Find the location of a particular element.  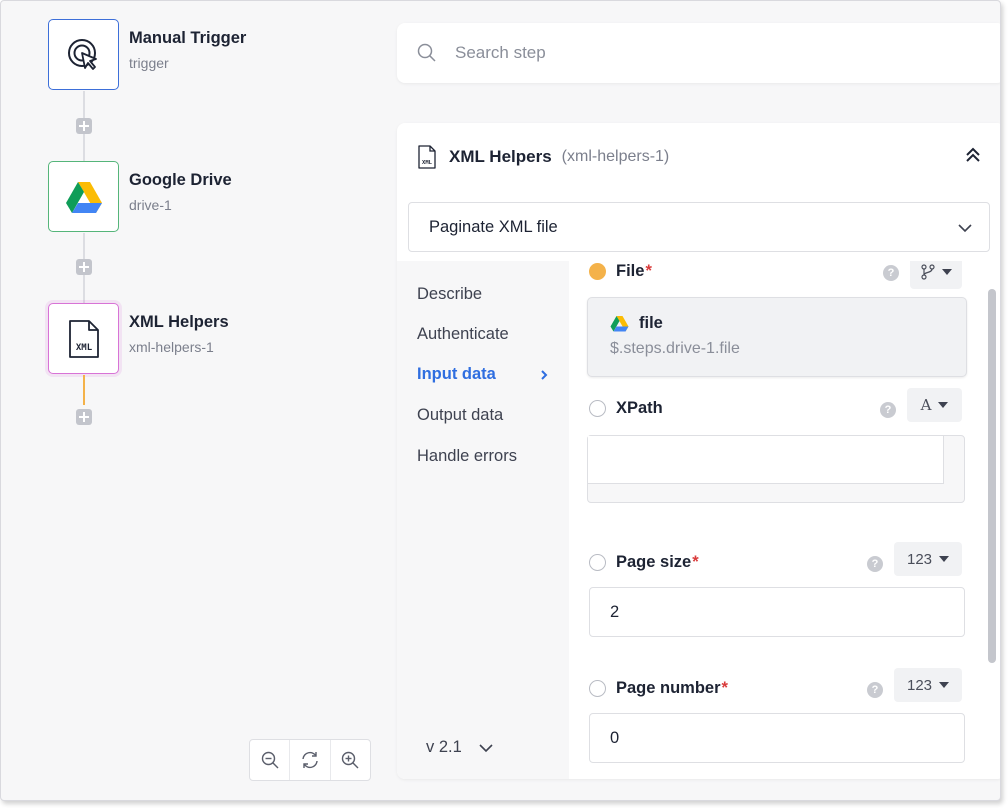

menu-item-handle-errors: Handle errors is located at coordinates (467, 456).